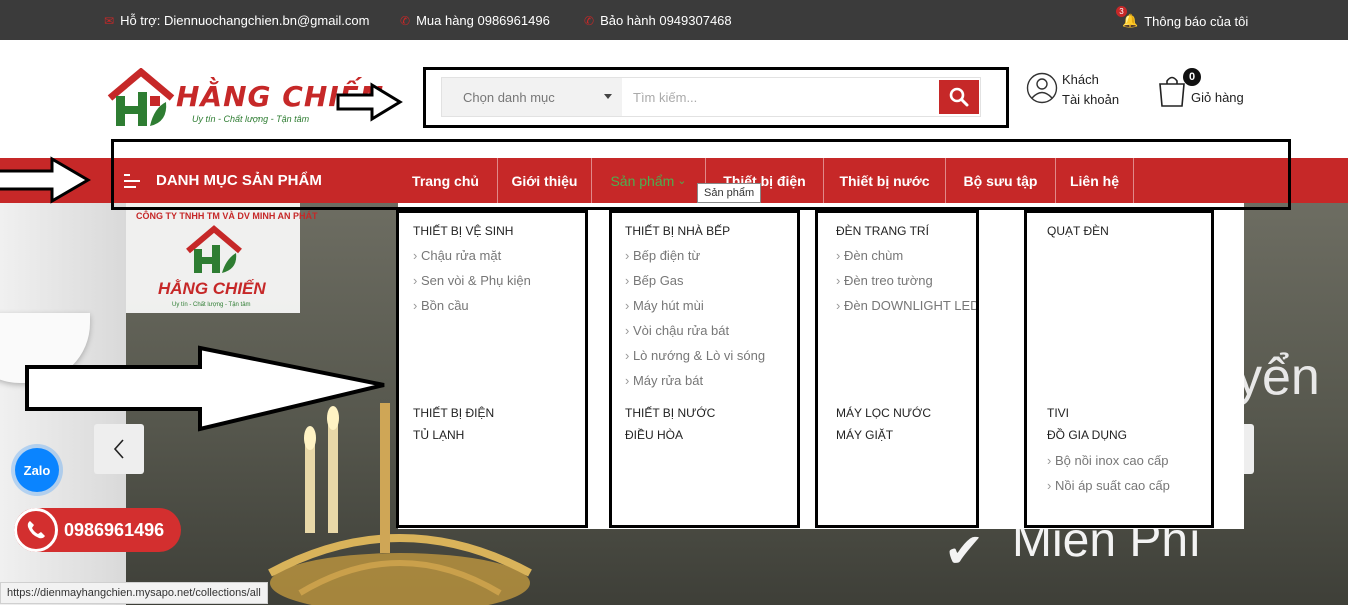 This screenshot has width=1348, height=605. Describe the element at coordinates (885, 180) in the screenshot. I see `nav-link: Thiết bị nước` at that location.